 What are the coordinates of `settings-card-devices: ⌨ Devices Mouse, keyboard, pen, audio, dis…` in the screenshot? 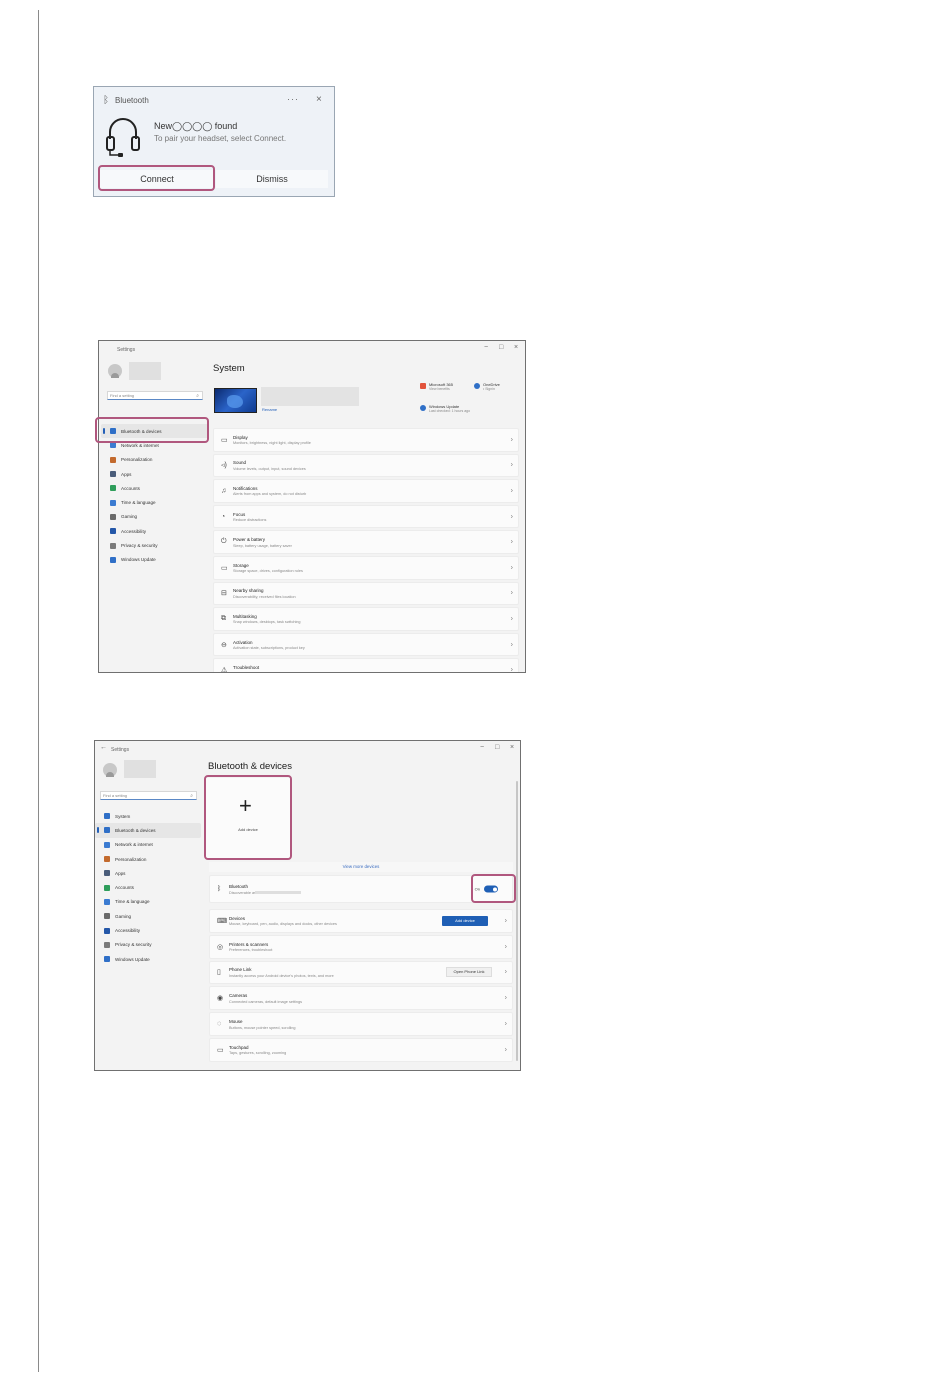 It's located at (361, 921).